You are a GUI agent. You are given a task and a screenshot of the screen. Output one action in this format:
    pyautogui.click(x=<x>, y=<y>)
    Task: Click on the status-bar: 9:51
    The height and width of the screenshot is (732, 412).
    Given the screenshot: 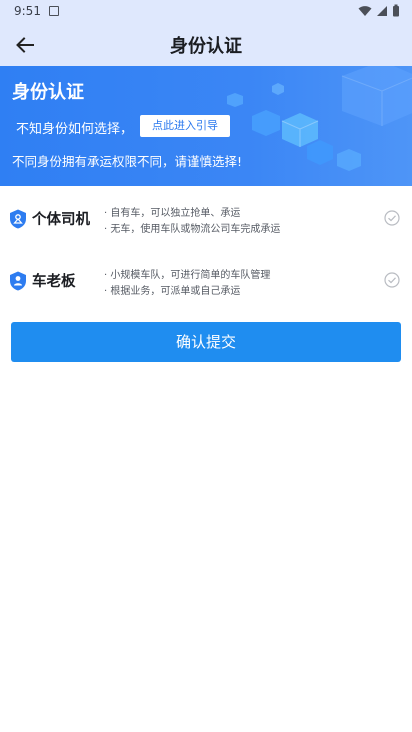 What is the action you would take?
    pyautogui.click(x=206, y=12)
    